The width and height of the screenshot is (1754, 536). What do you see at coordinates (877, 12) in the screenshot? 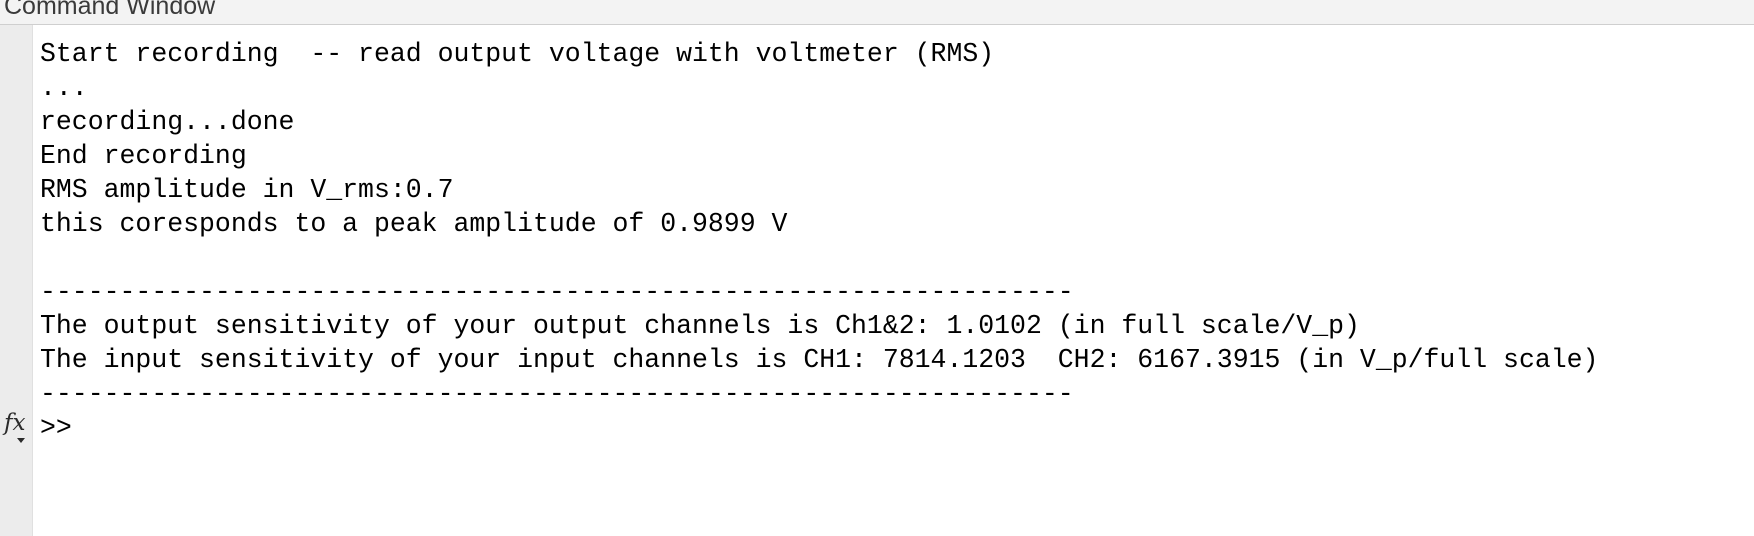
I see `panel-titlebar: Command Window` at bounding box center [877, 12].